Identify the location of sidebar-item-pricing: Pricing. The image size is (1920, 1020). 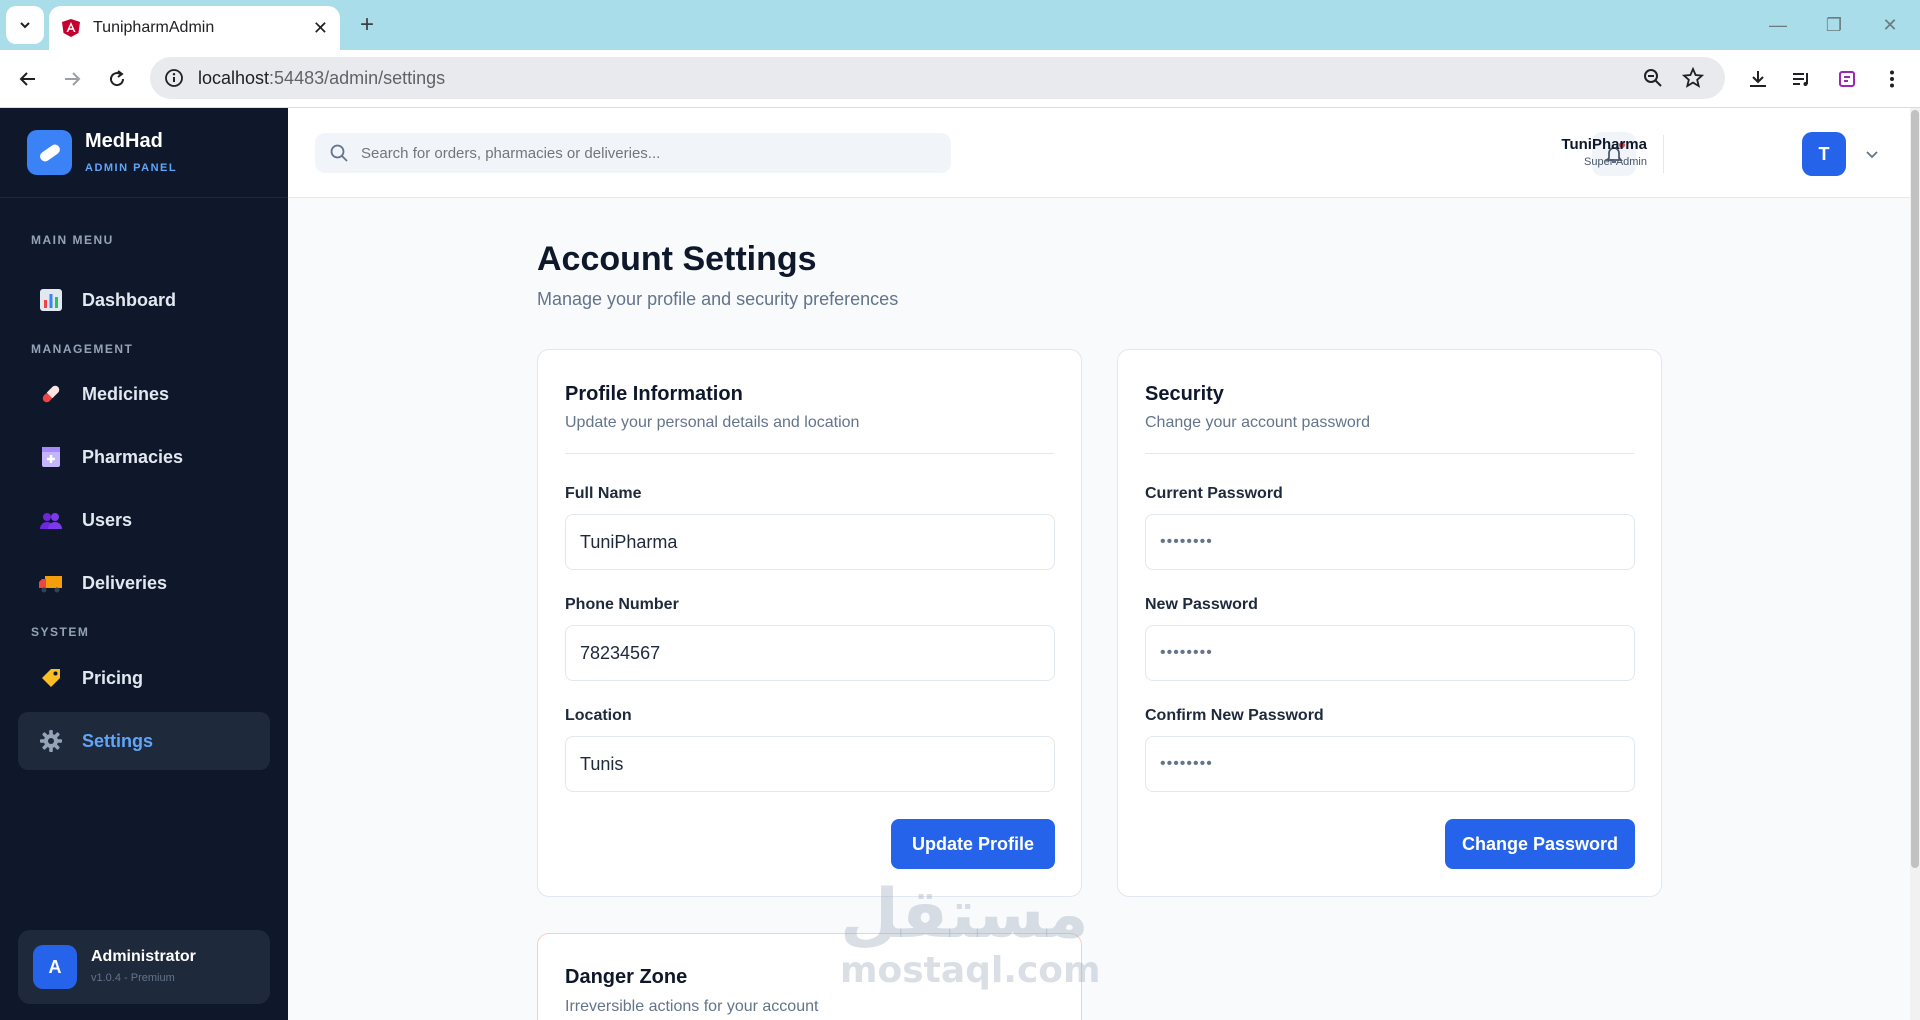
(144, 678).